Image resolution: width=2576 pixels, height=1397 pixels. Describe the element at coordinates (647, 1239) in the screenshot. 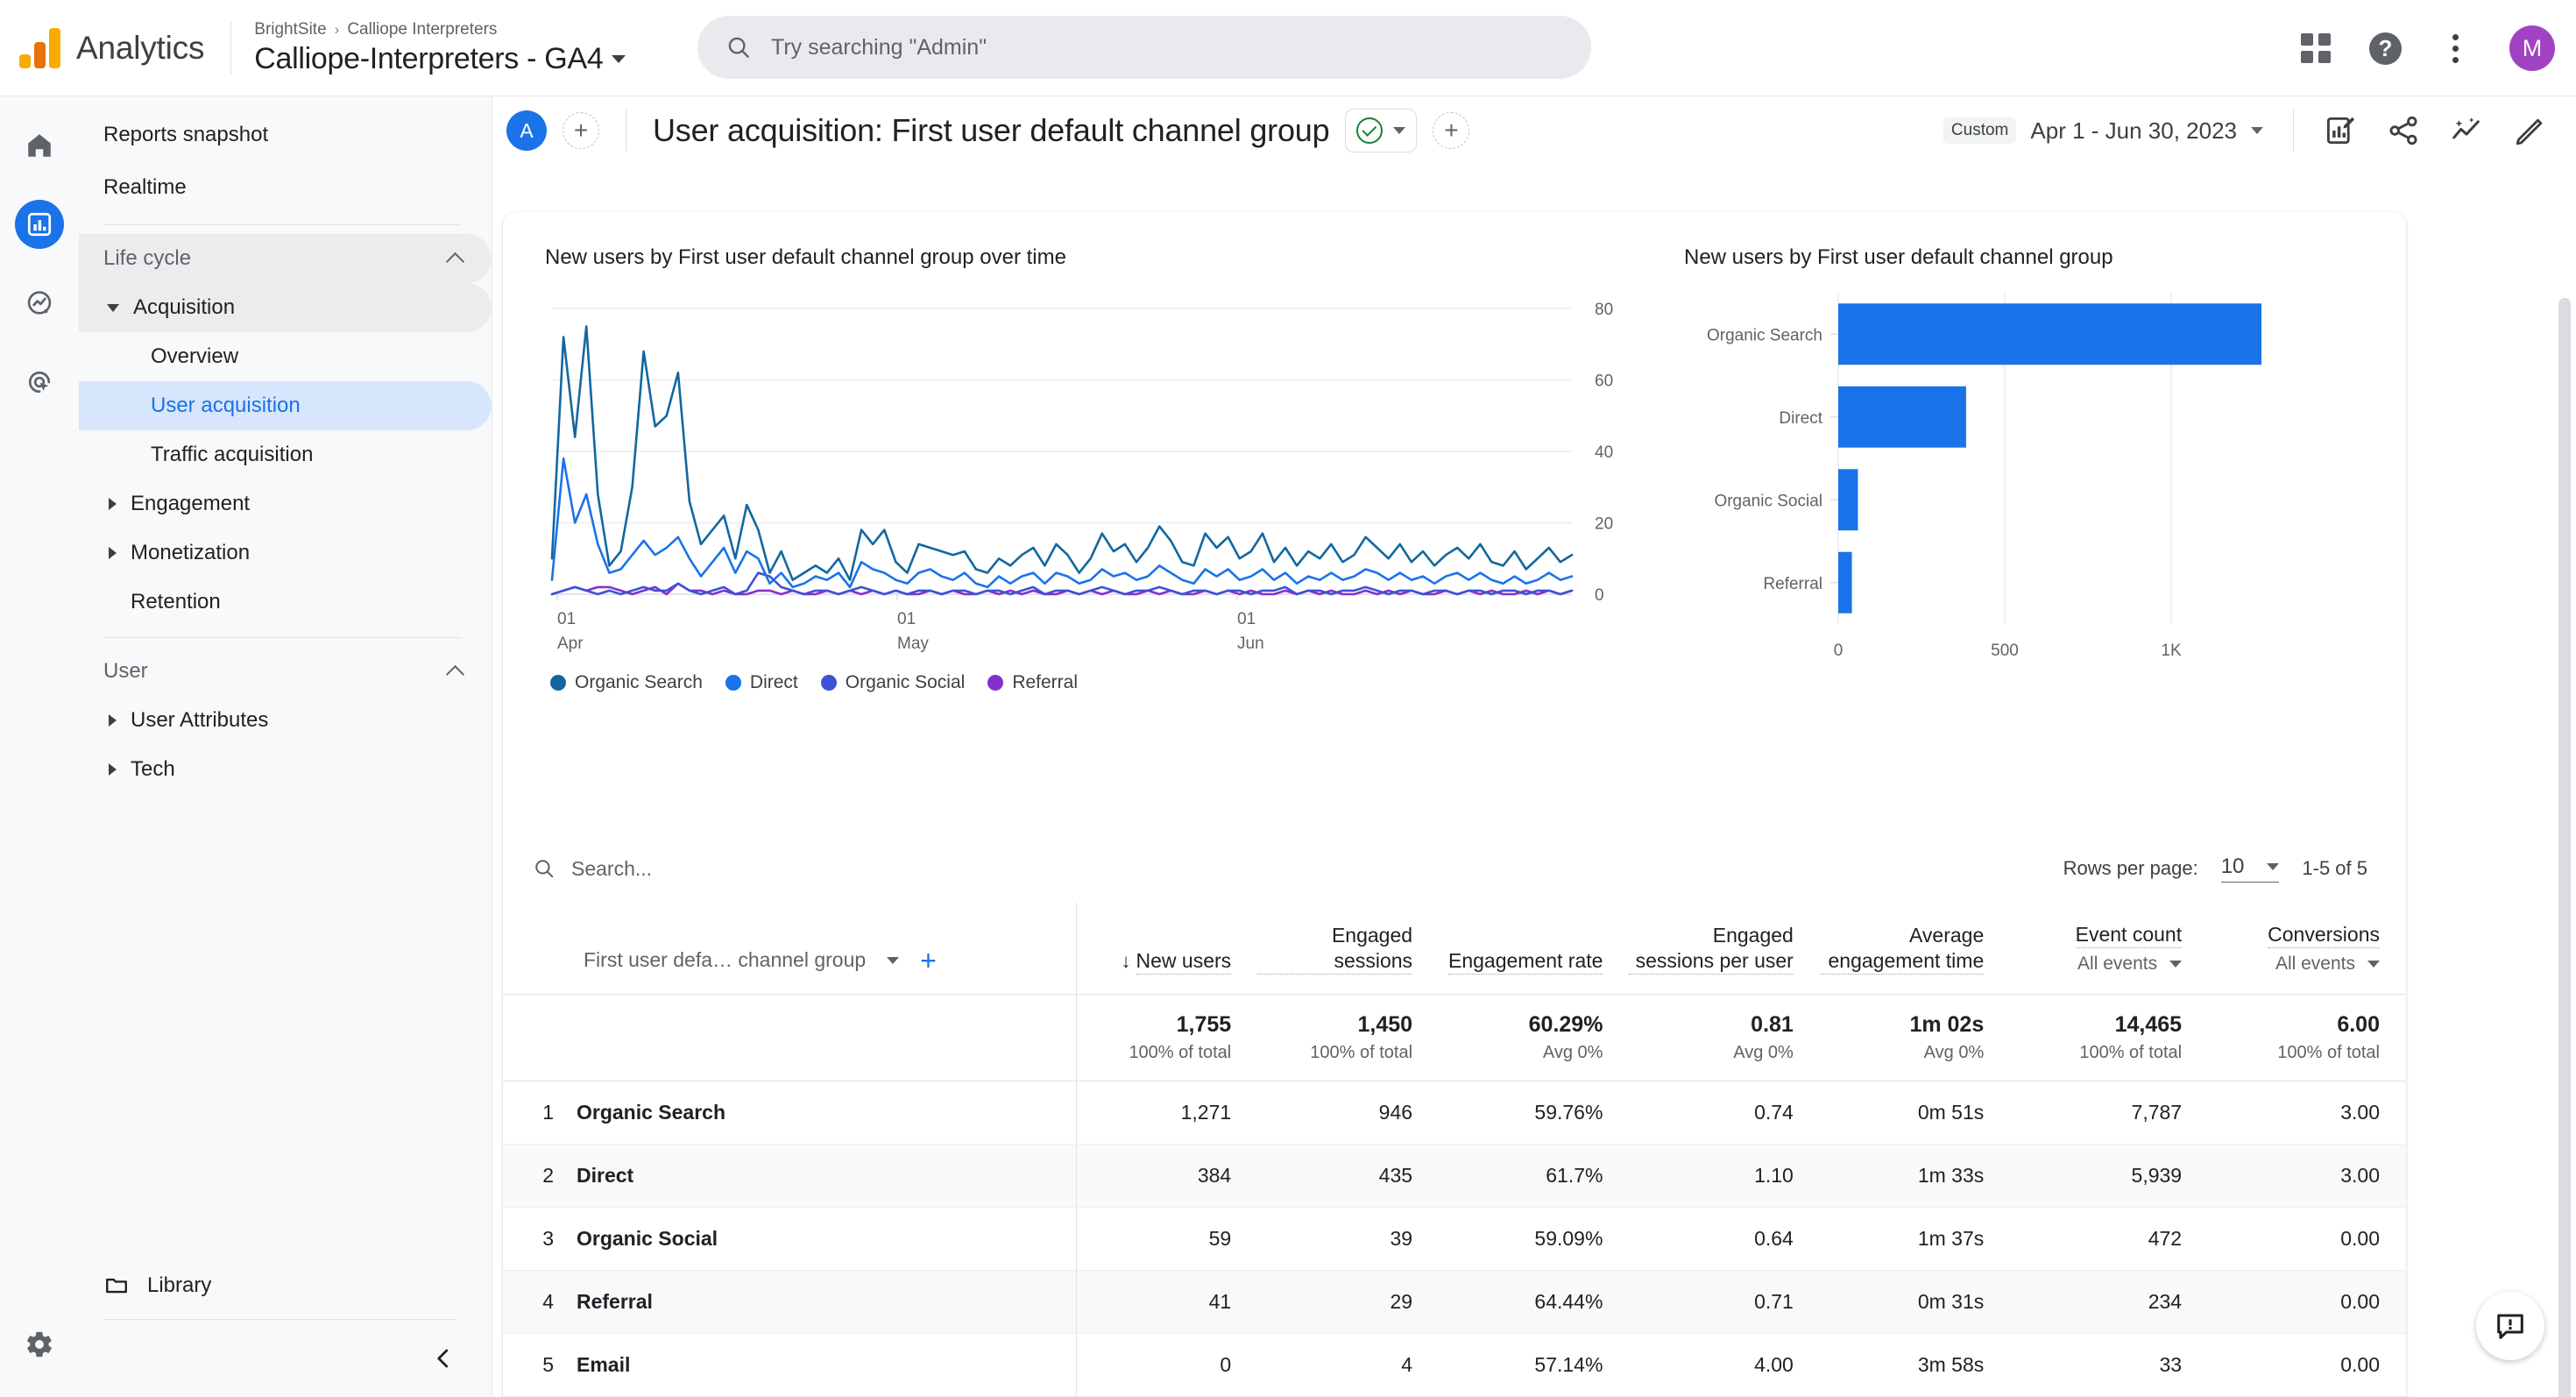

I see `row-dimension-value: Organic Social` at that location.